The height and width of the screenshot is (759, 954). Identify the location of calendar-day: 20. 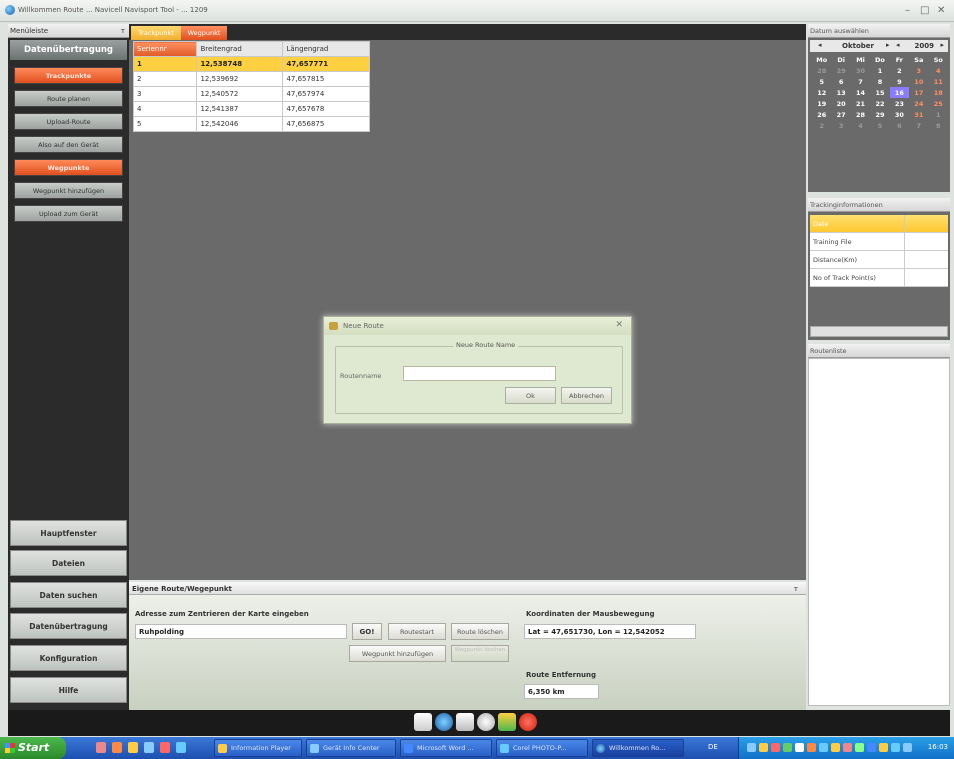
(840, 103).